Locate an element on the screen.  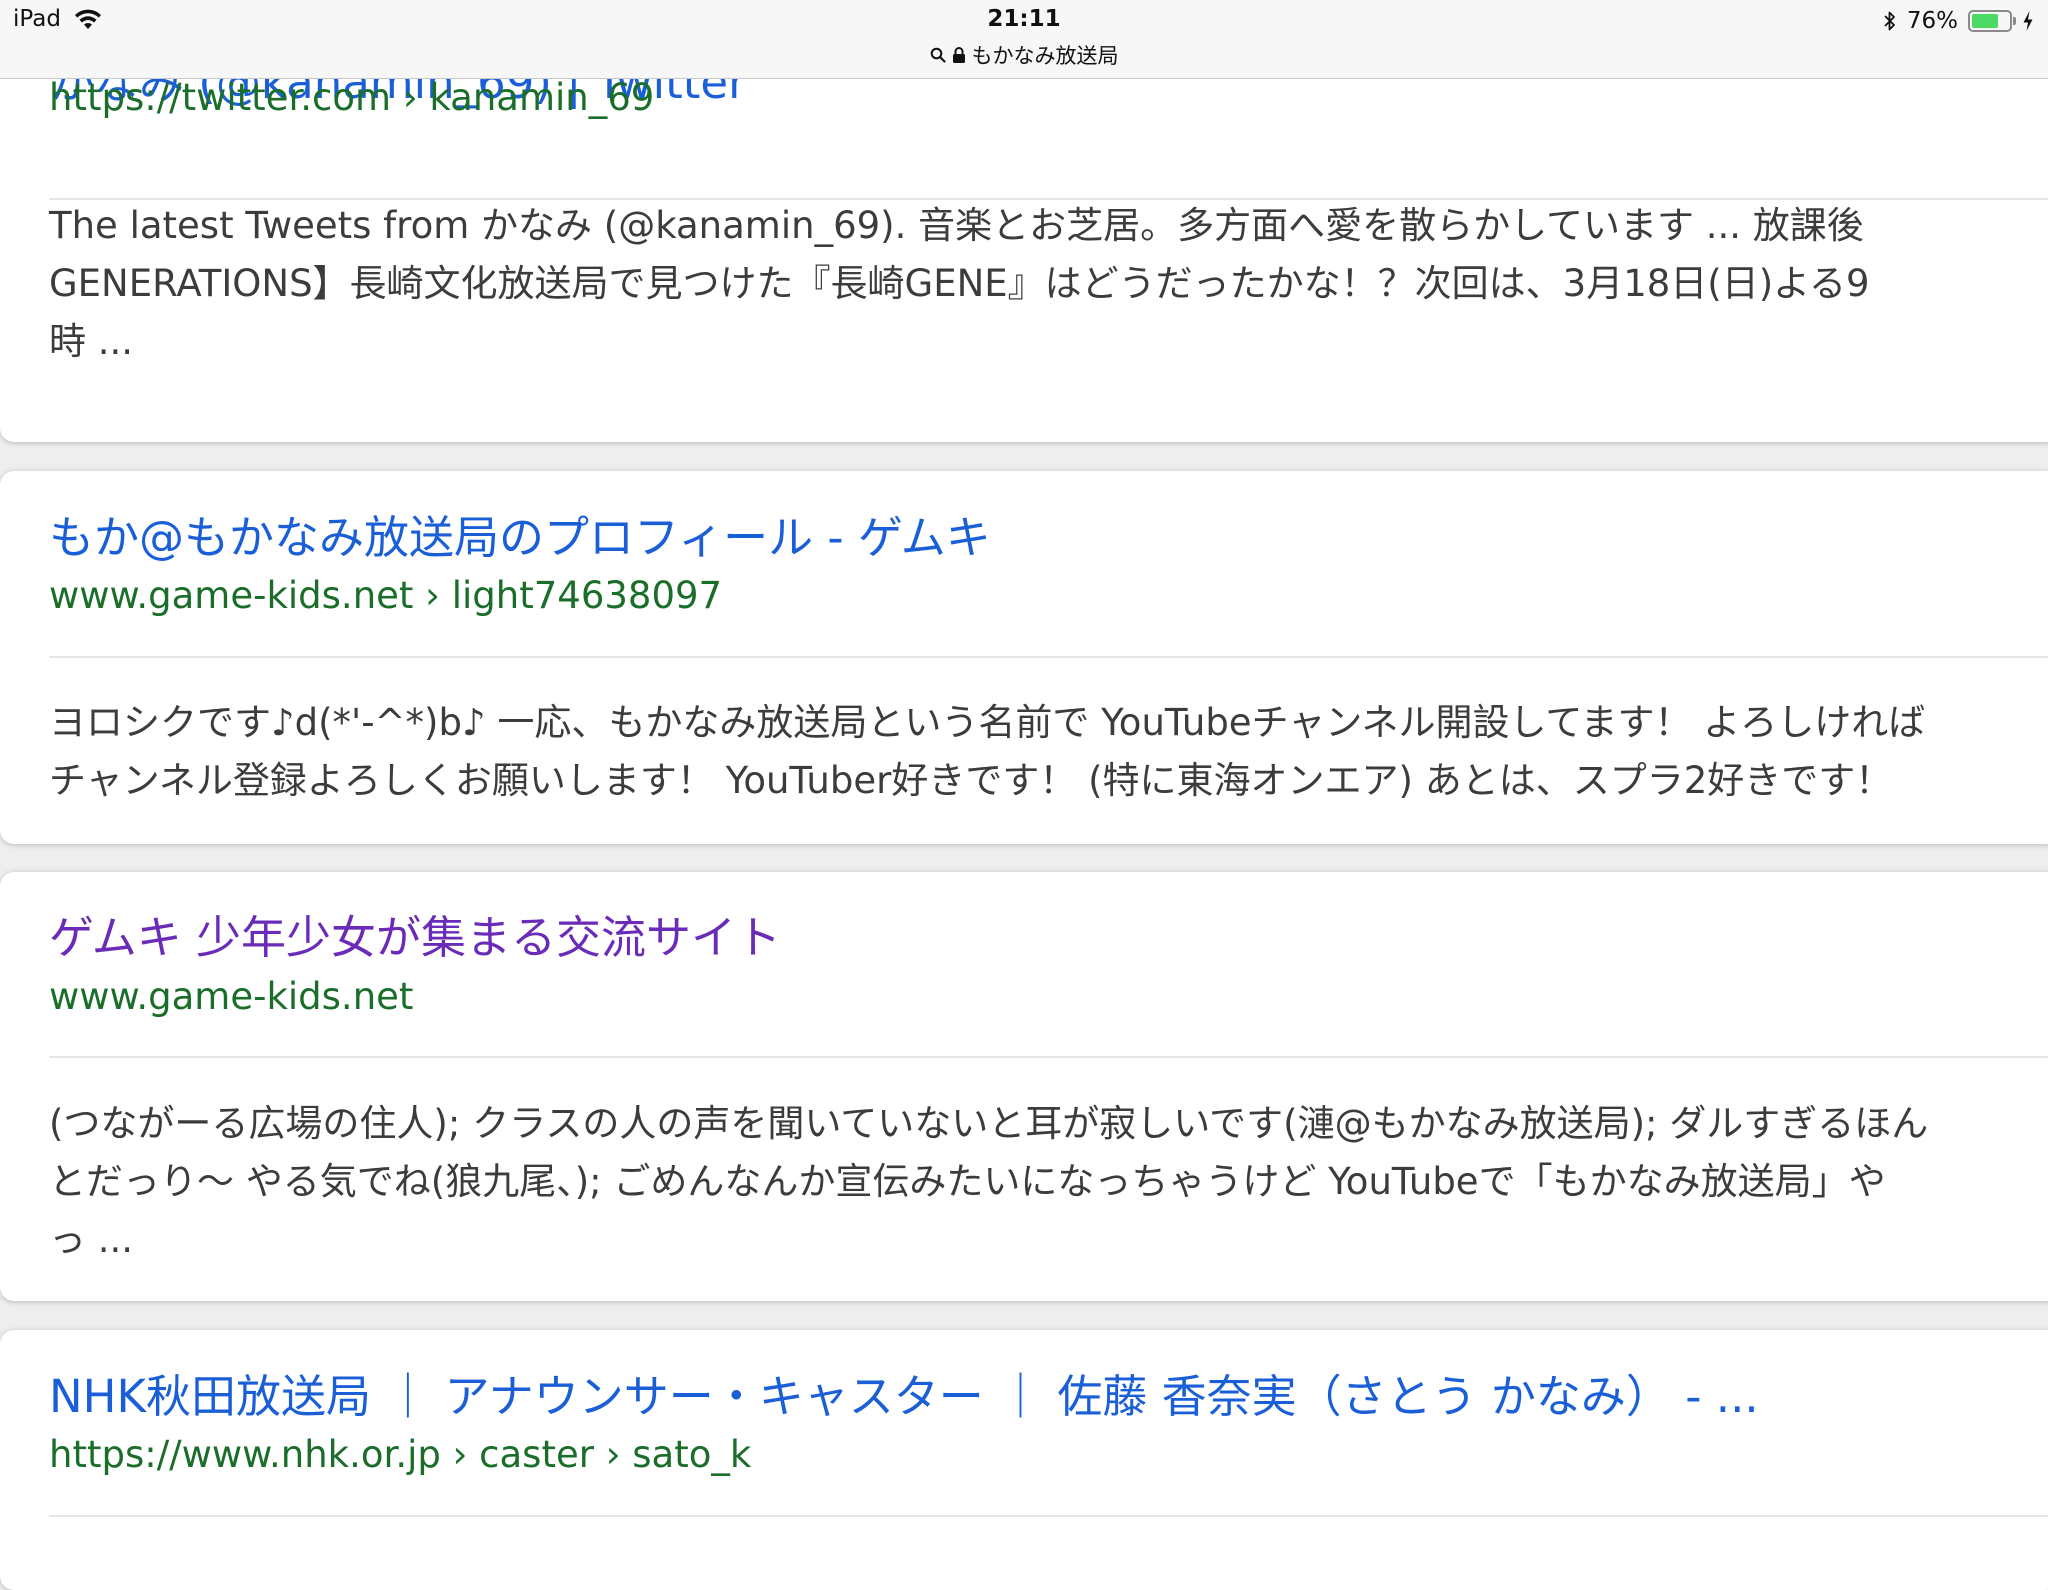
result-title-link: もか@もかなみ放送局のプロフィール - ゲムキ is located at coordinates (520, 538).